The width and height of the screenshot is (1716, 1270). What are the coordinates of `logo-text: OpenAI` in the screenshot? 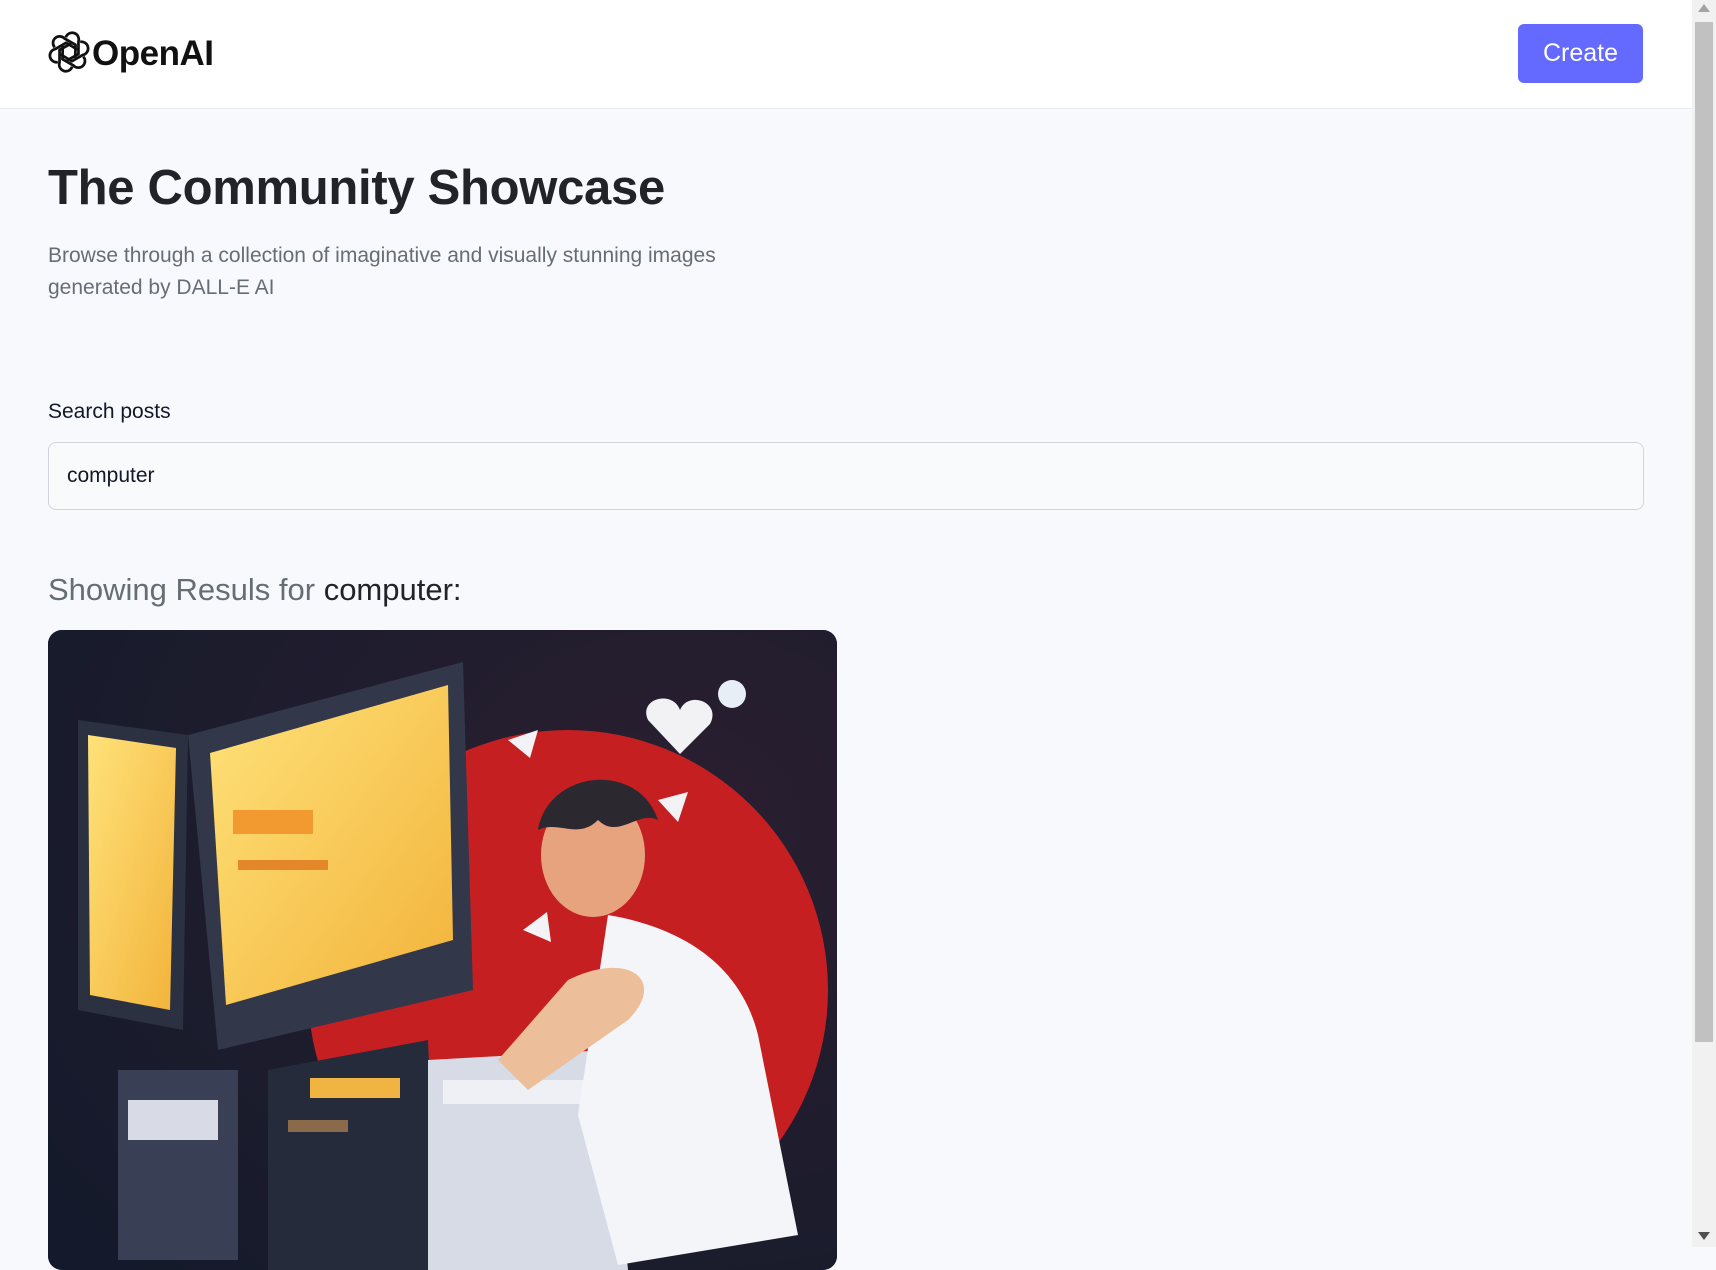 It's located at (153, 53).